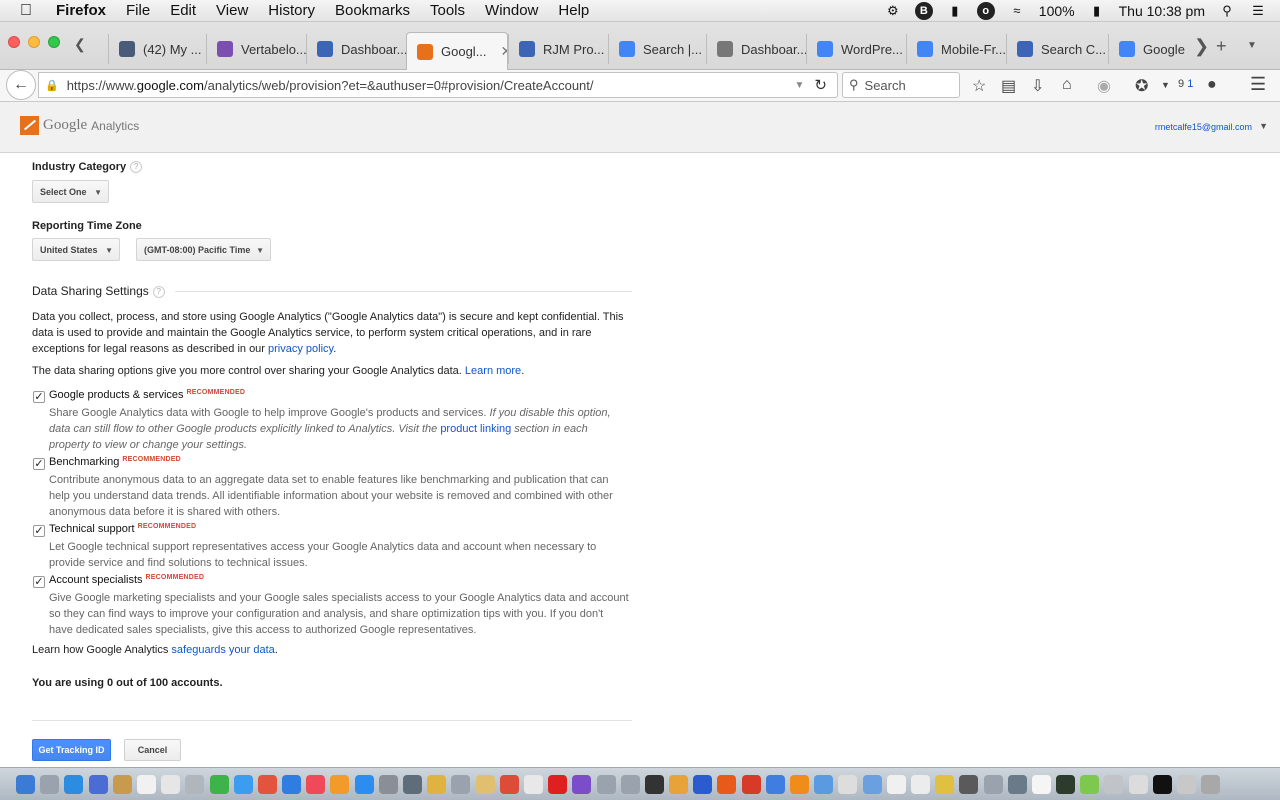 The width and height of the screenshot is (1280, 800). Describe the element at coordinates (893, 11) in the screenshot. I see `airdrop-icon: ⚙` at that location.